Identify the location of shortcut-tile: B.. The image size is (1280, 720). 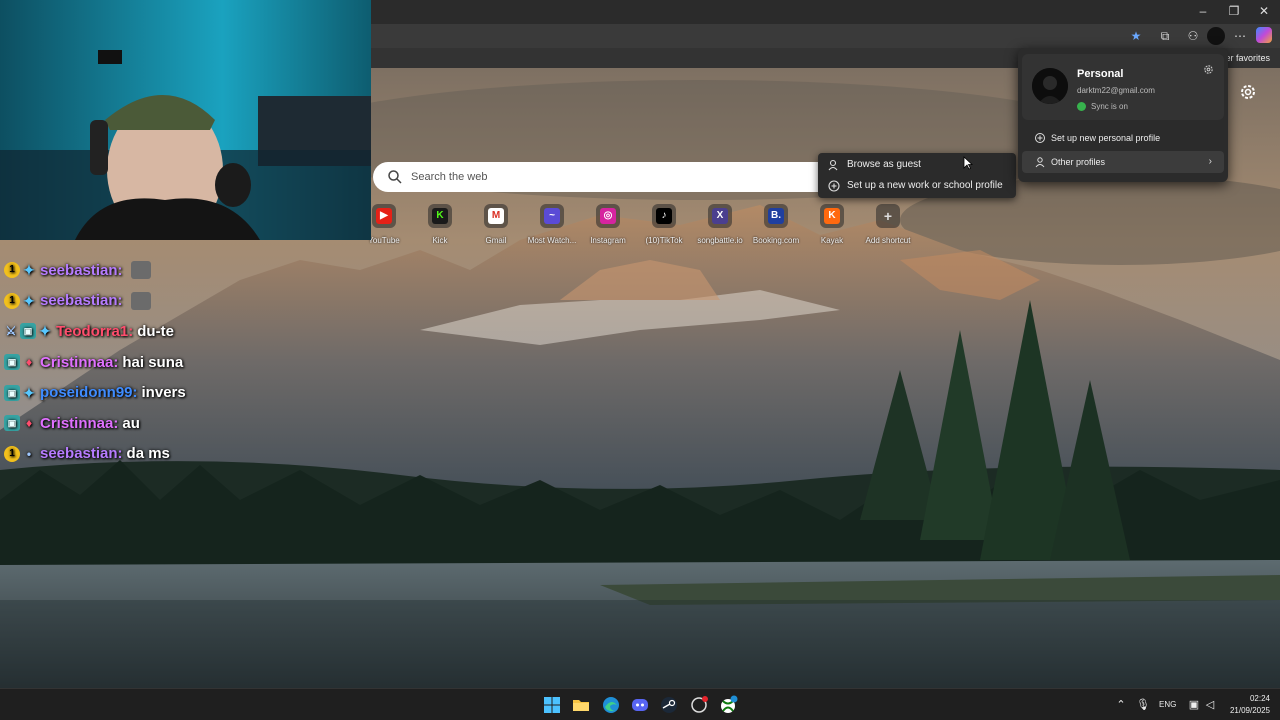
(776, 216).